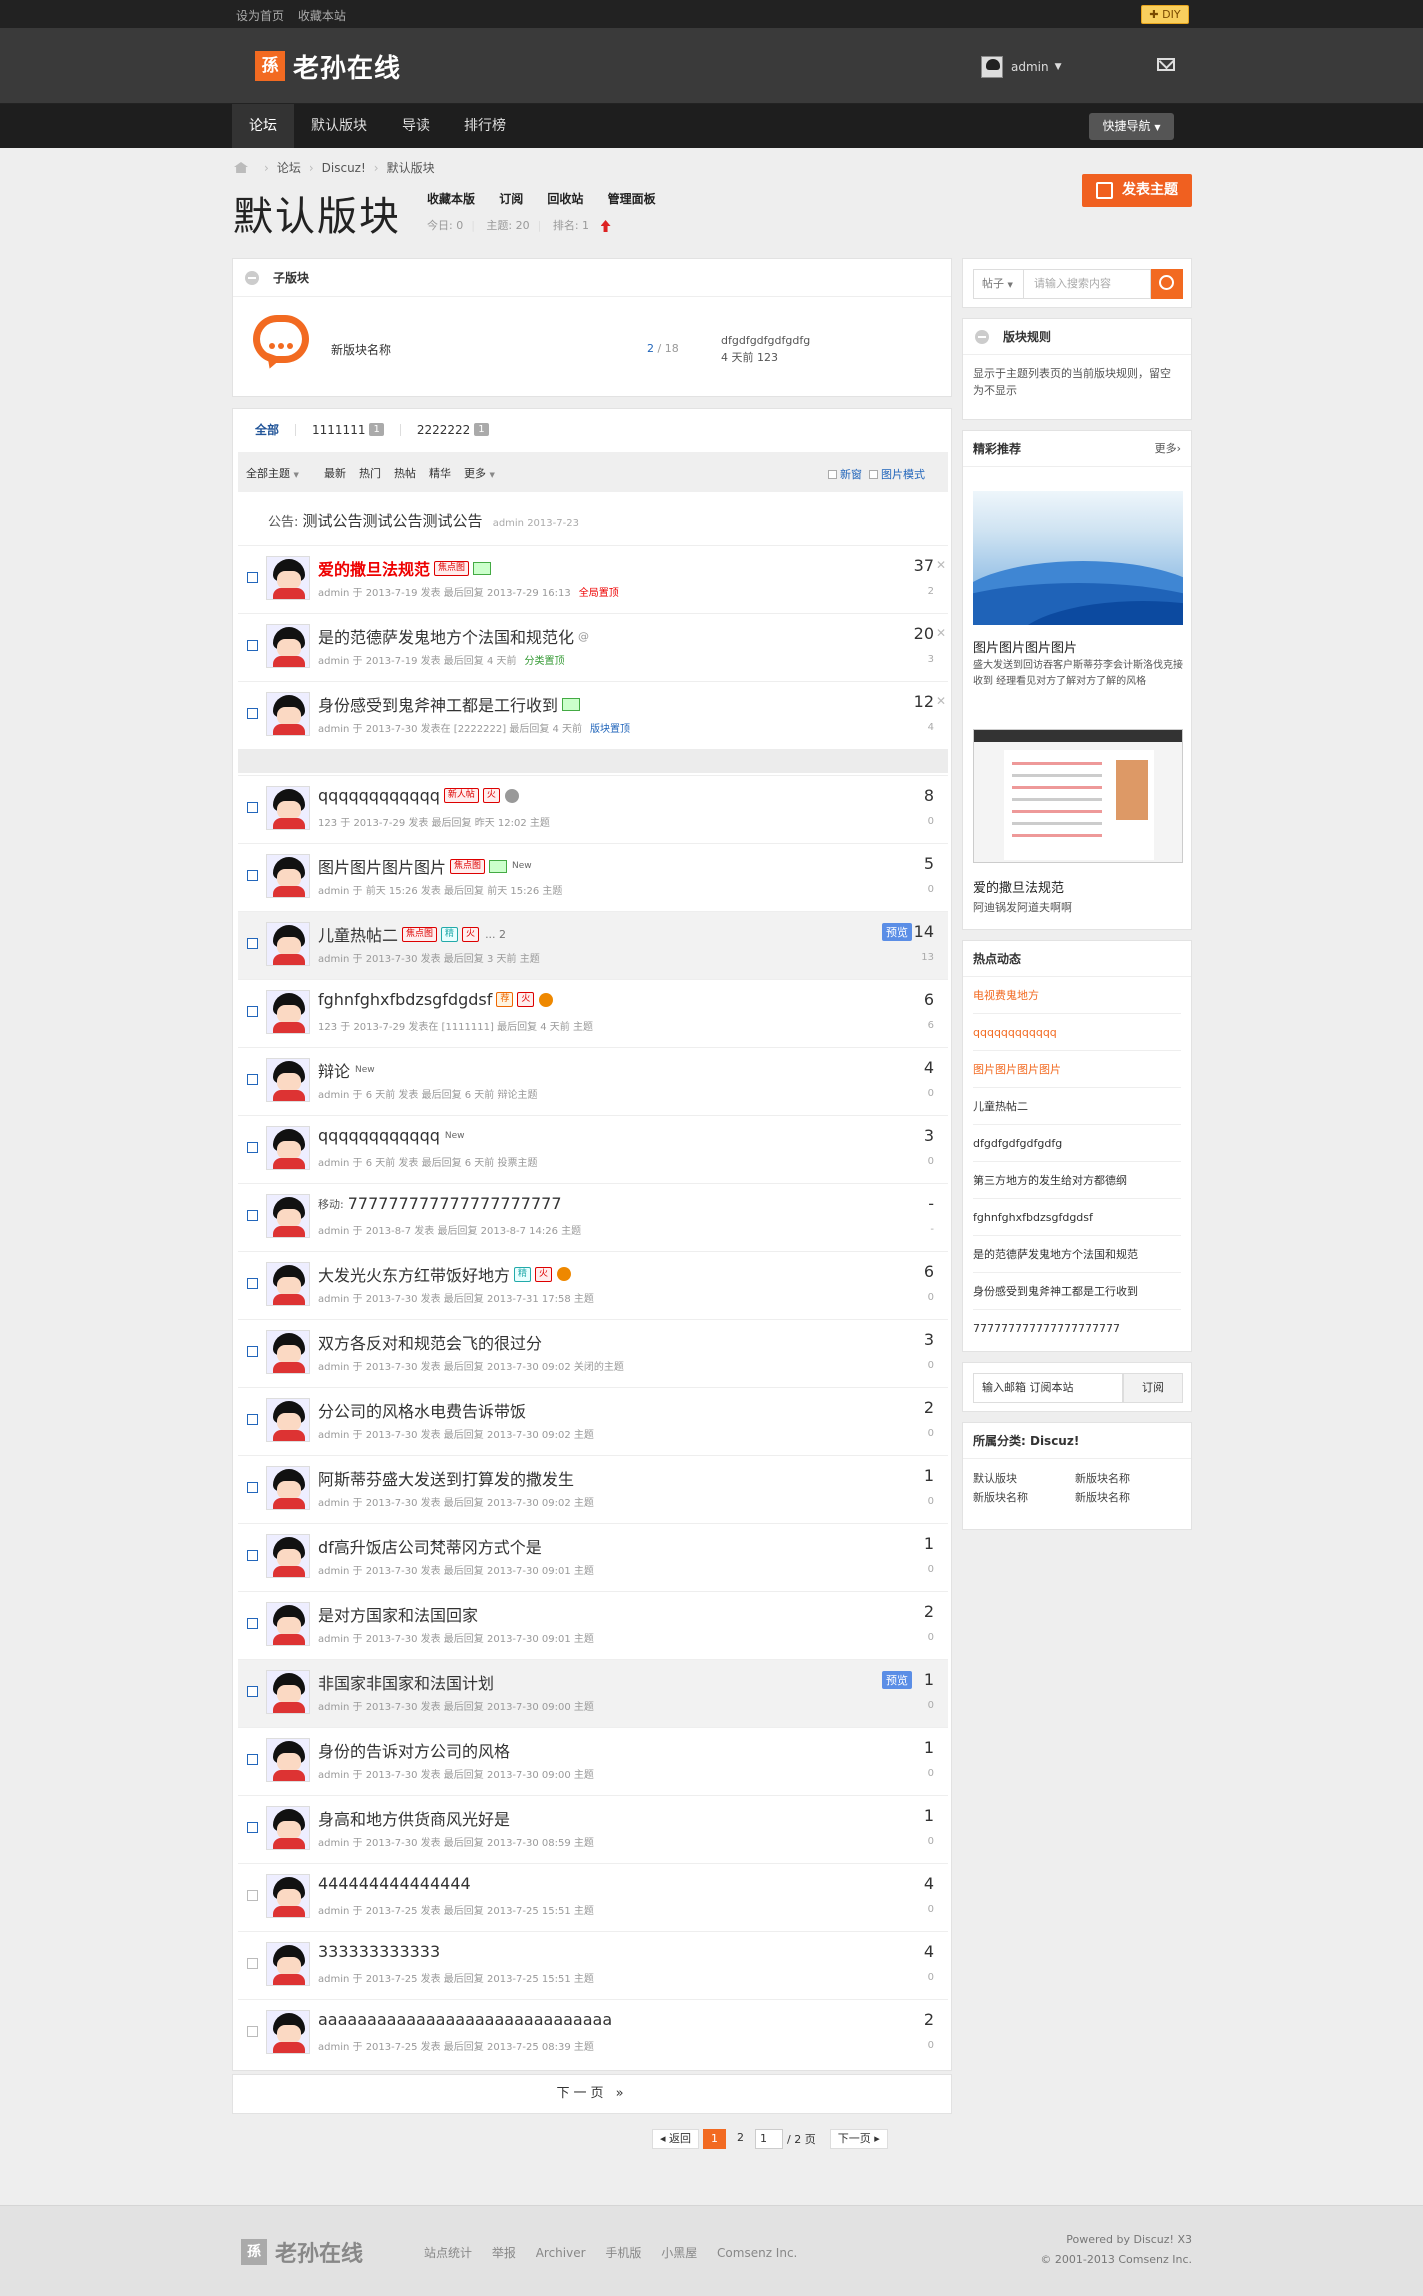  Describe the element at coordinates (765, 340) in the screenshot. I see `subforum-last-title: dfgdfgdfgdfgdfg` at that location.